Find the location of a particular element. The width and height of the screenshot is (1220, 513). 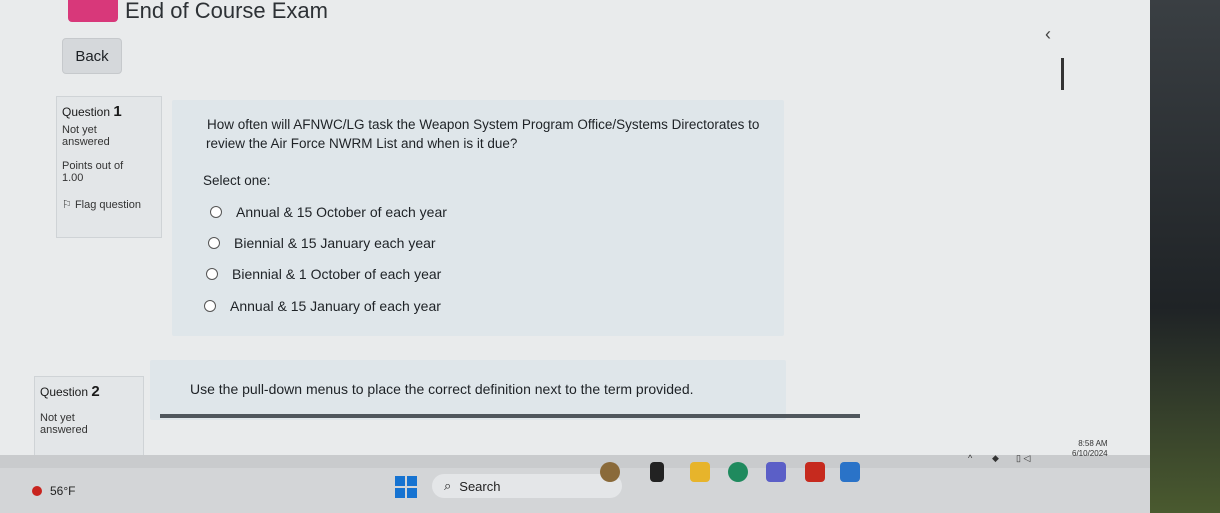

flag-label: Flag question is located at coordinates (107, 205).